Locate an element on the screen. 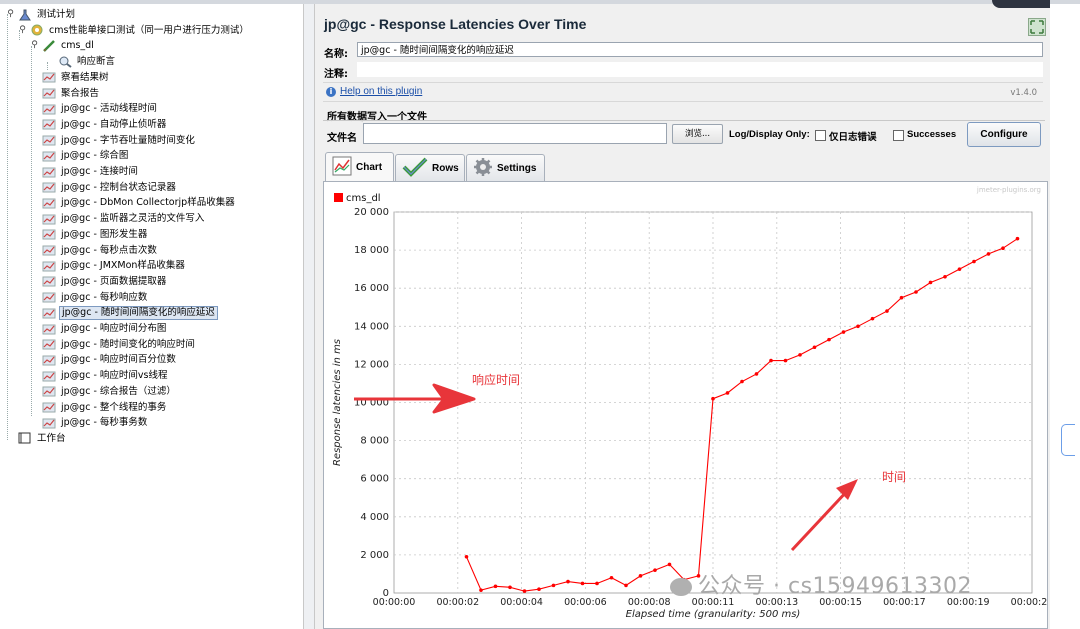 The height and width of the screenshot is (629, 1080). tree-item: jp@gc - 监听器之灵活的文件写入 is located at coordinates (124, 218).